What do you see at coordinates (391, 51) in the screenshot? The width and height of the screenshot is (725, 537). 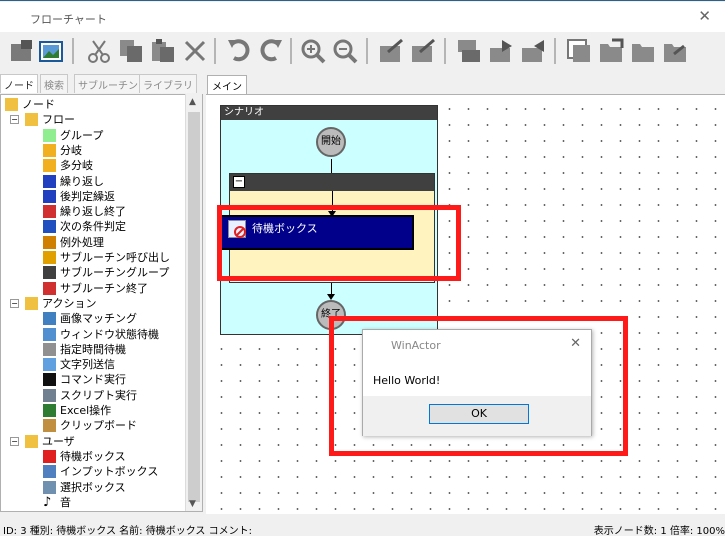 I see `node-edit-icon` at bounding box center [391, 51].